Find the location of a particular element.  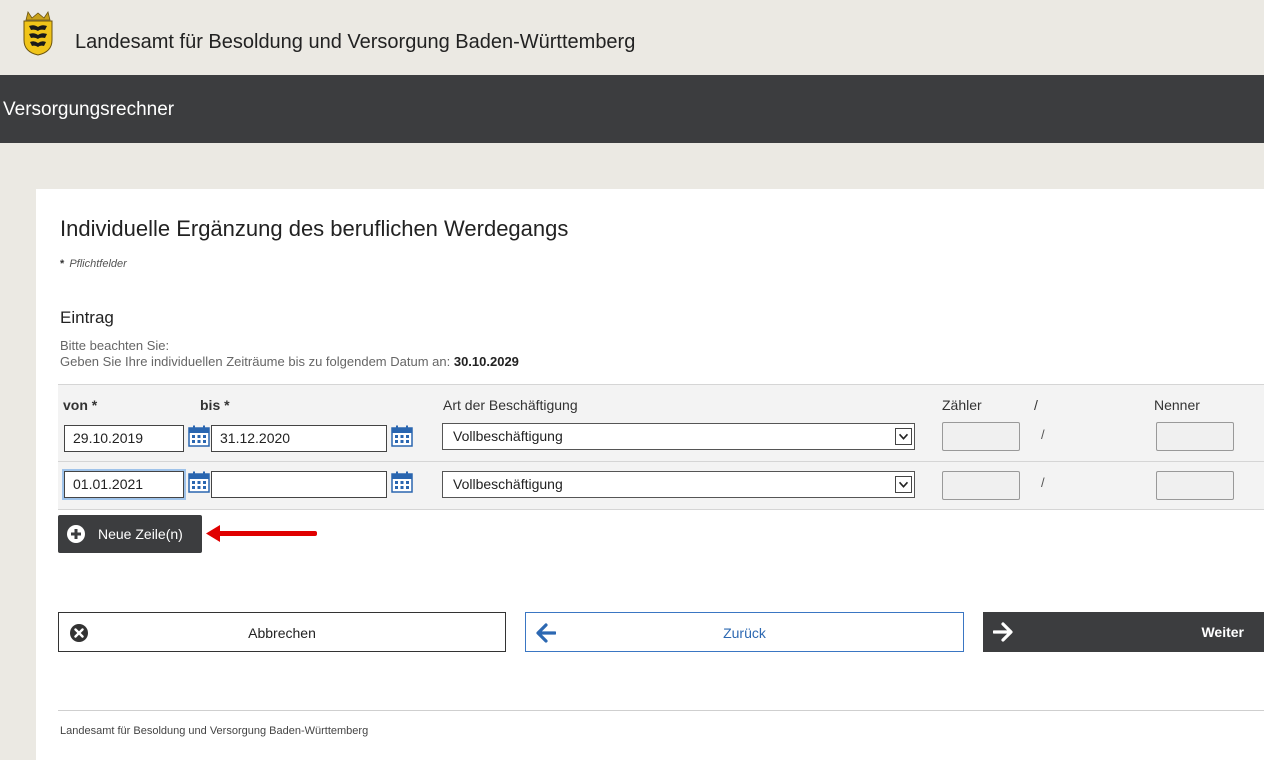

red-arrow-icon is located at coordinates (261, 533).